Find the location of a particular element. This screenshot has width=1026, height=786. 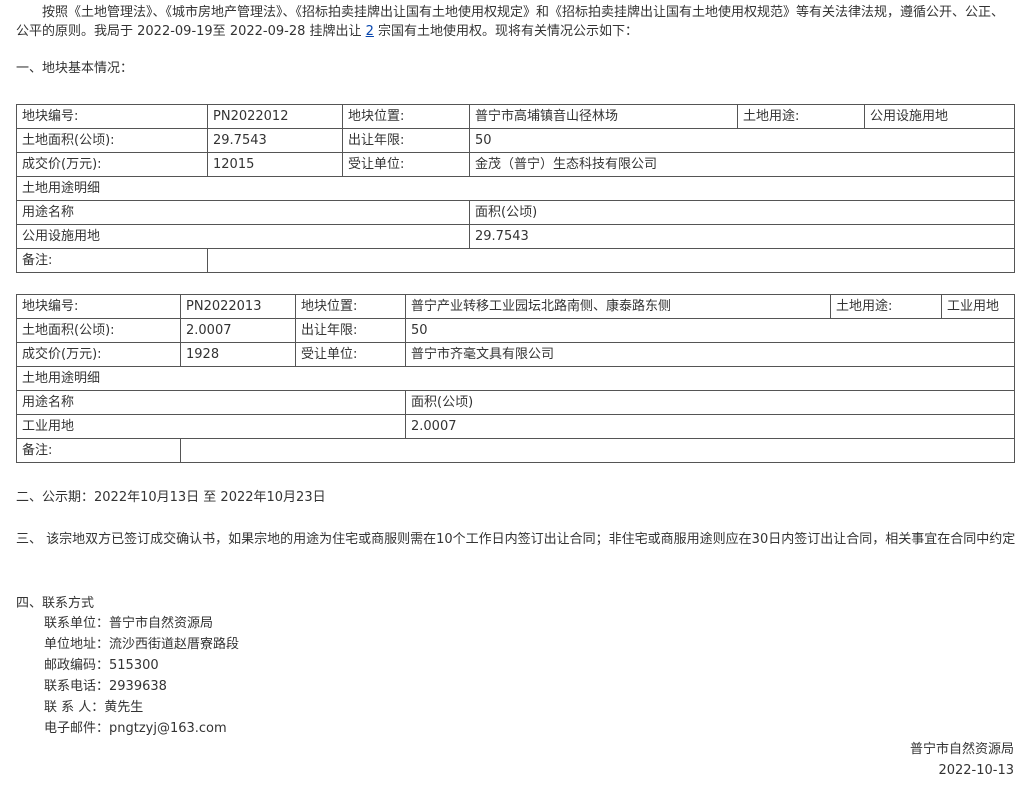

signature-block: 普宁市自然资源局 2022-10-13 is located at coordinates (962, 760).